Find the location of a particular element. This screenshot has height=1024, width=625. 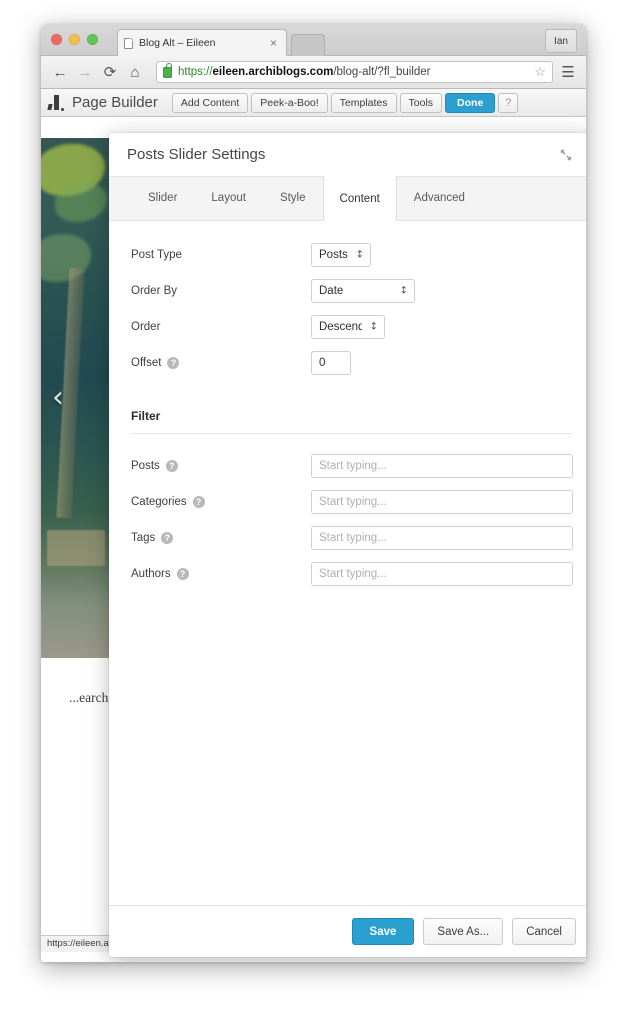

filter-tags-label: Tags ? is located at coordinates (221, 538).